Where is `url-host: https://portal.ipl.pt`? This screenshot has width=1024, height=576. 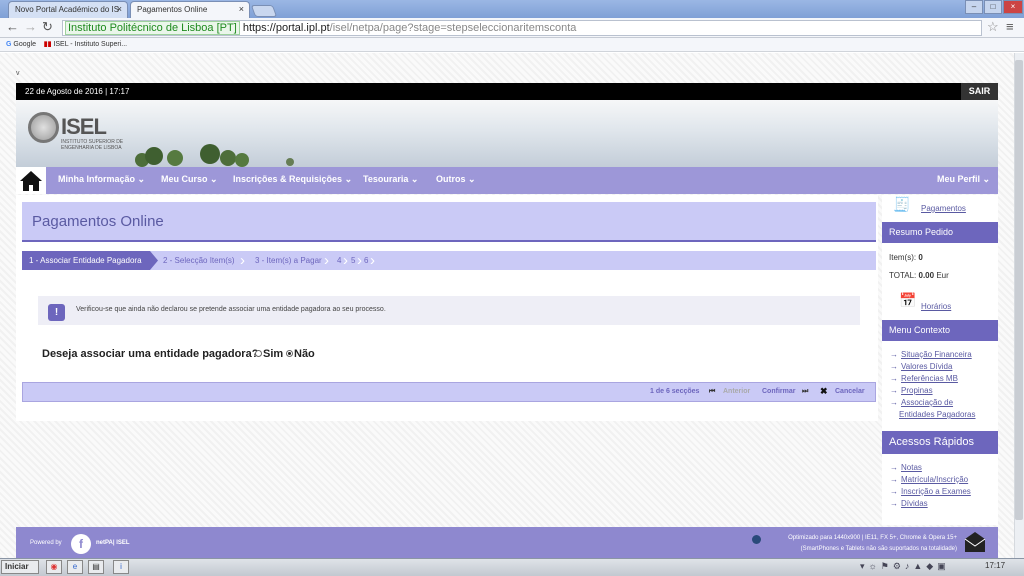 url-host: https://portal.ipl.pt is located at coordinates (286, 28).